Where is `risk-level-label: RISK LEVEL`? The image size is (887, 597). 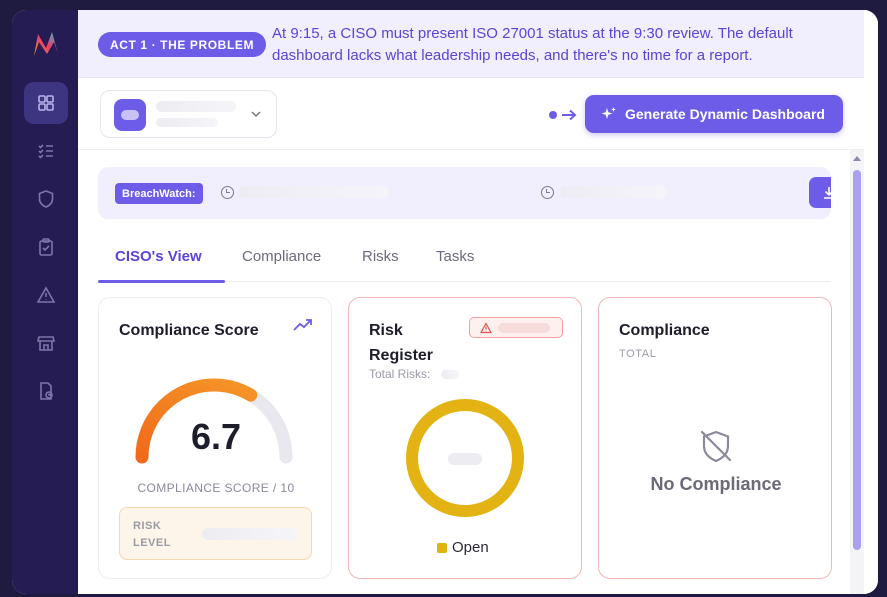
risk-level-label: RISK LEVEL is located at coordinates (152, 534).